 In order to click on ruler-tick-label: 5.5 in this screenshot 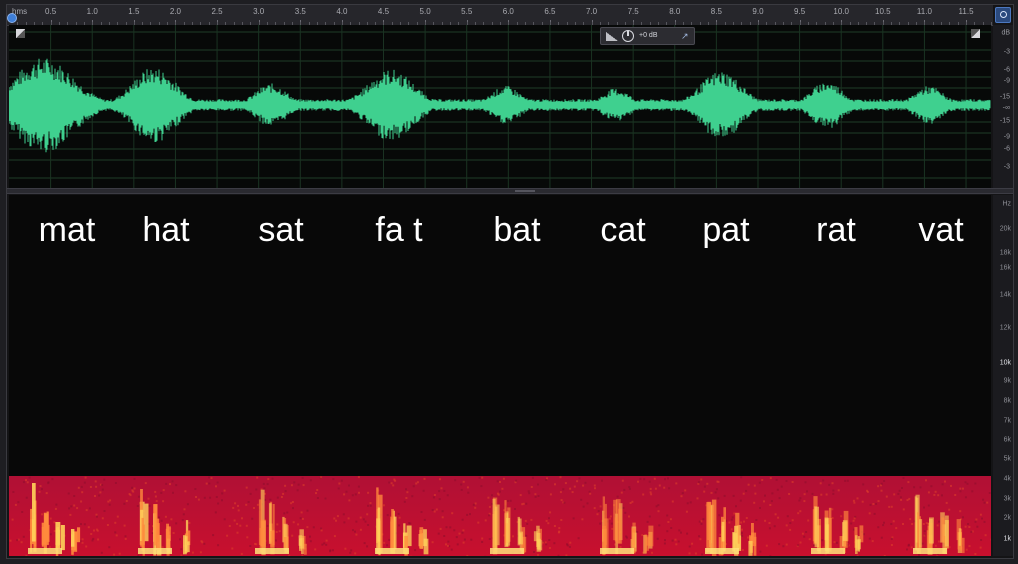, I will do `click(467, 11)`.